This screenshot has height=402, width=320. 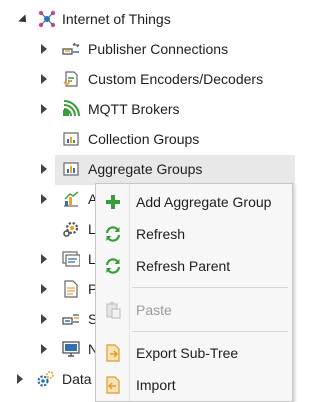 I want to click on document-icon, so click(x=71, y=289).